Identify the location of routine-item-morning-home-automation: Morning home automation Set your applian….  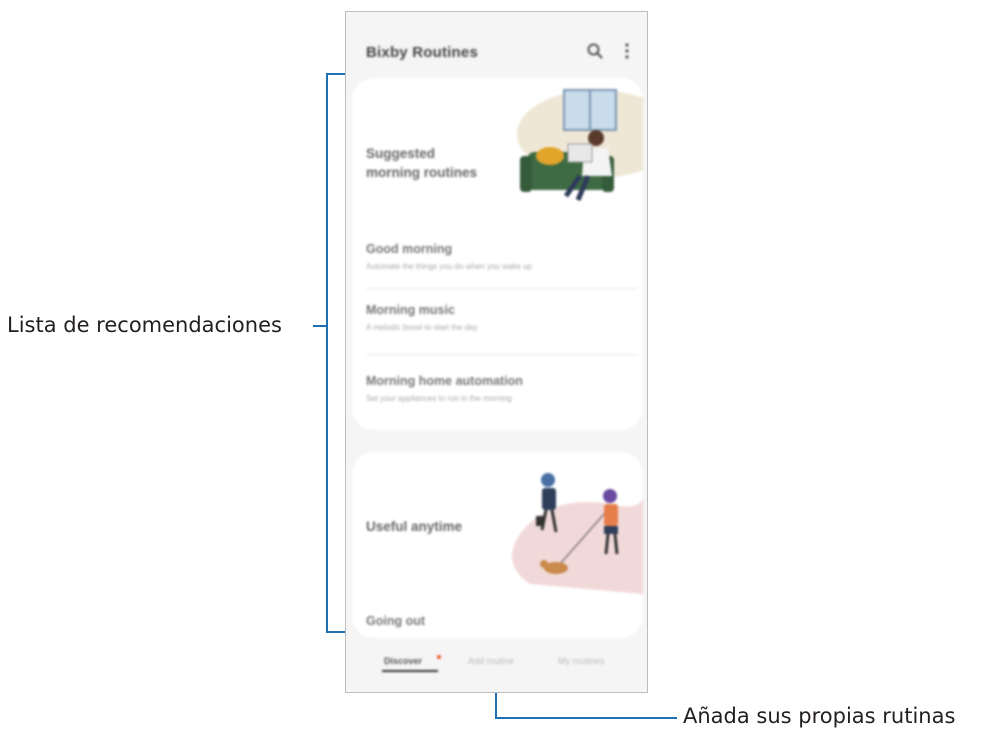
(502, 388).